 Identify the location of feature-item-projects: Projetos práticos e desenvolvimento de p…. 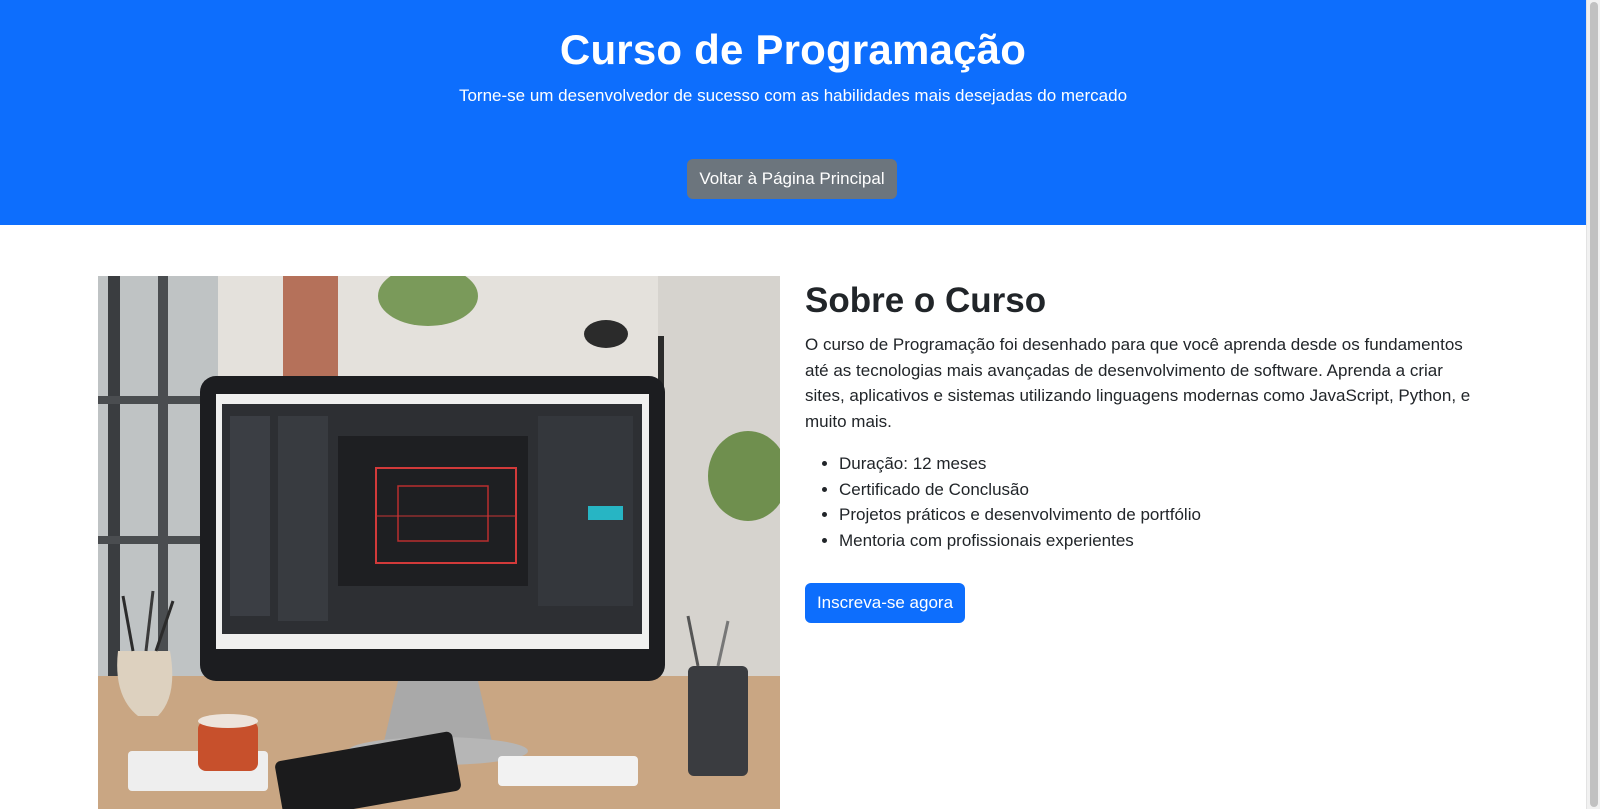
(1172, 515).